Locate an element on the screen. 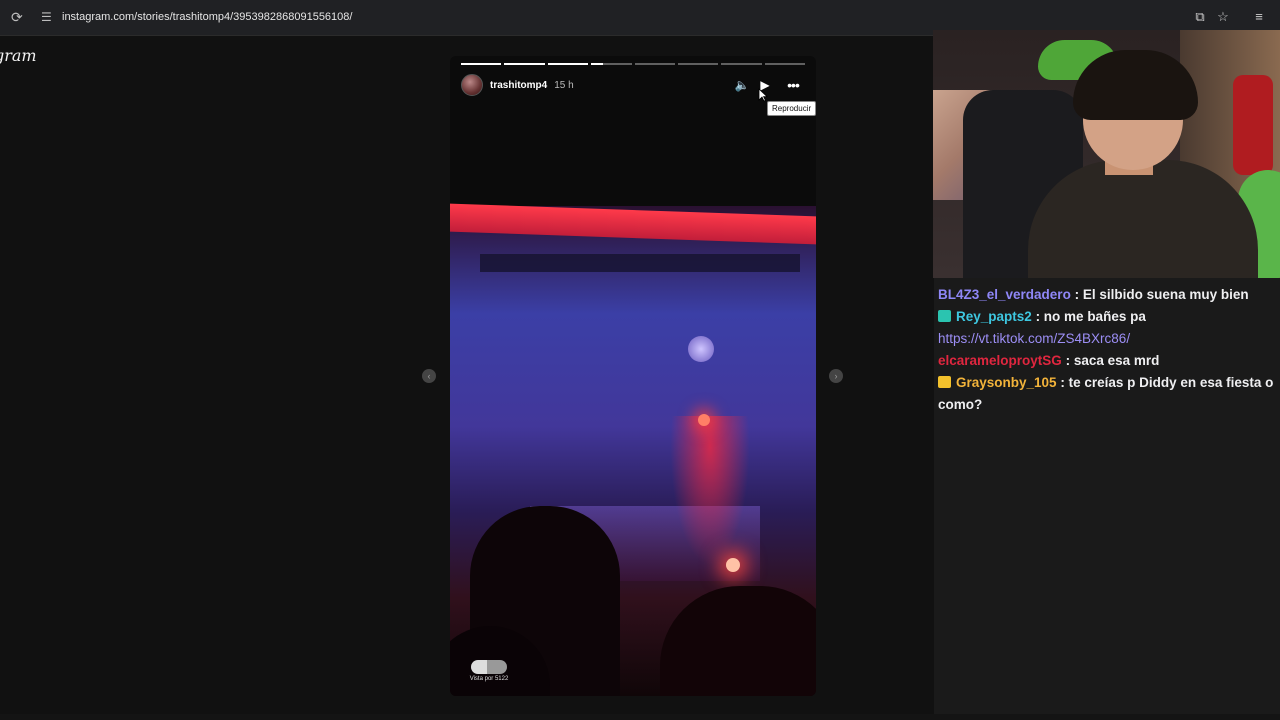 Image resolution: width=1280 pixels, height=720 pixels. mouse-cursor-icon is located at coordinates (763, 95).